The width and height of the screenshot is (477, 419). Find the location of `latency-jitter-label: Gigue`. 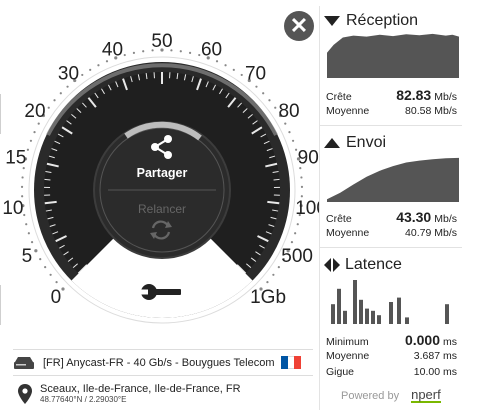

latency-jitter-label: Gigue is located at coordinates (340, 372).